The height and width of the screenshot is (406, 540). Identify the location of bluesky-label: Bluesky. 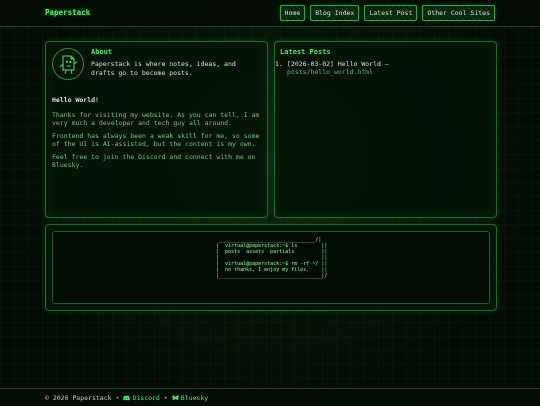
(194, 398).